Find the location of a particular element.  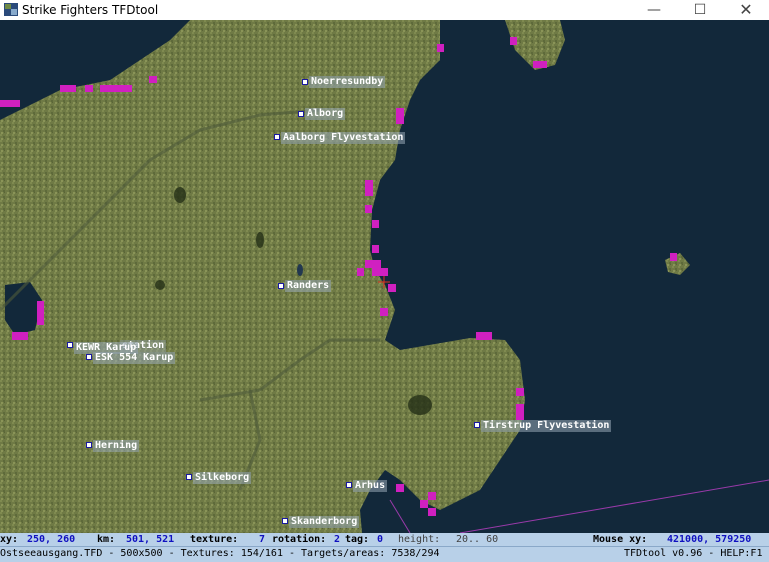

city-label: Randers is located at coordinates (308, 286).